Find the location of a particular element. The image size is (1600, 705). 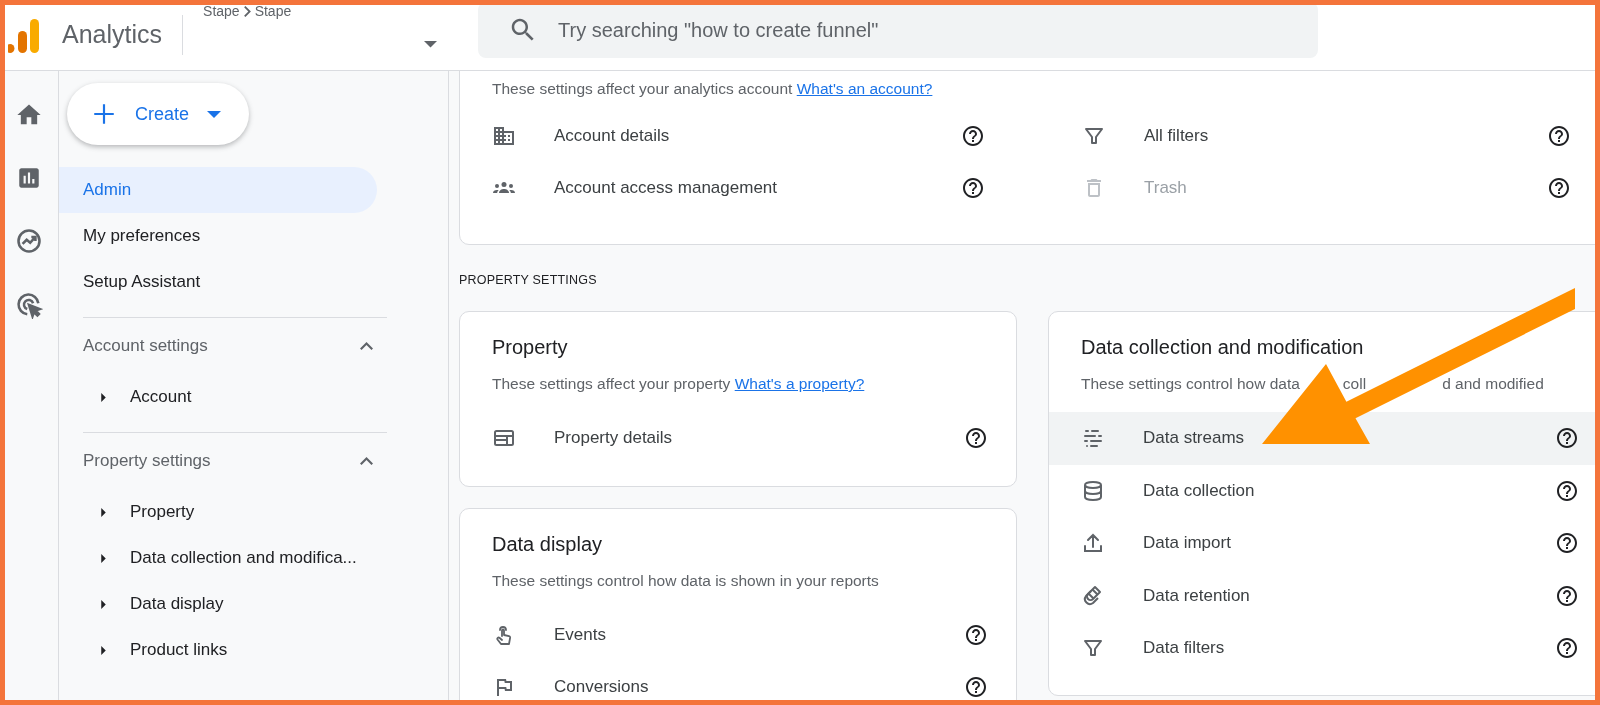

row-label: Data streams is located at coordinates (1194, 438).